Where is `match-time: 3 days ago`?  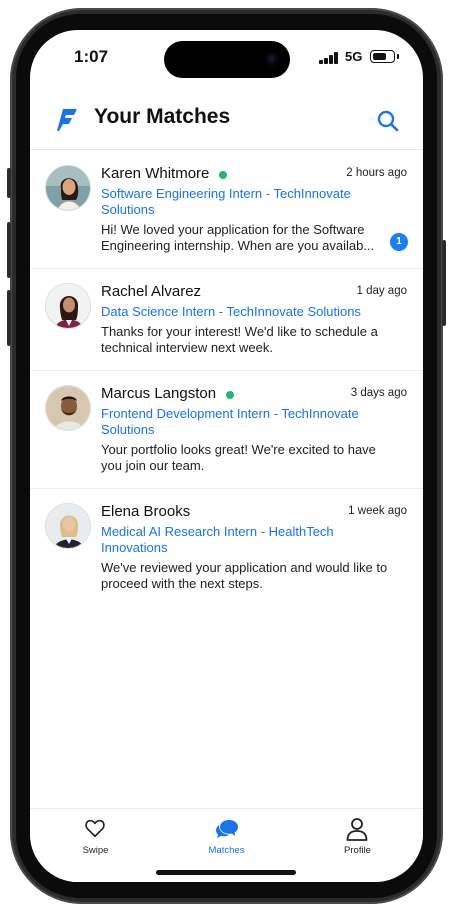
match-time: 3 days ago is located at coordinates (378, 393).